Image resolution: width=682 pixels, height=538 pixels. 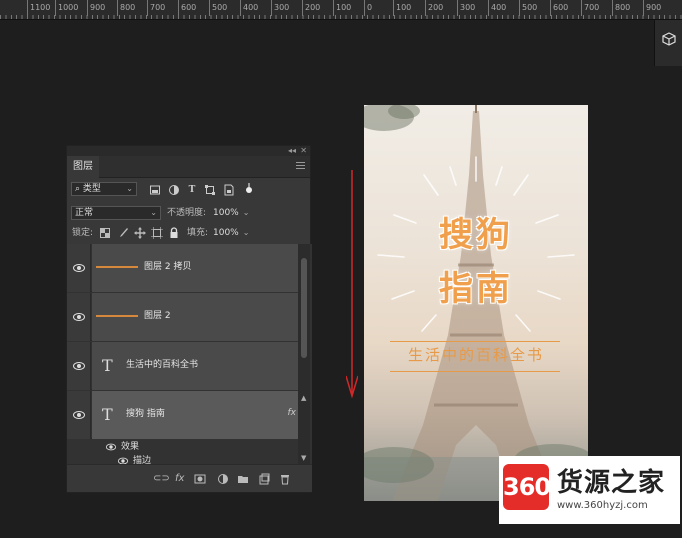 I want to click on layer-row: 图层 2 拷贝, so click(x=183, y=268).